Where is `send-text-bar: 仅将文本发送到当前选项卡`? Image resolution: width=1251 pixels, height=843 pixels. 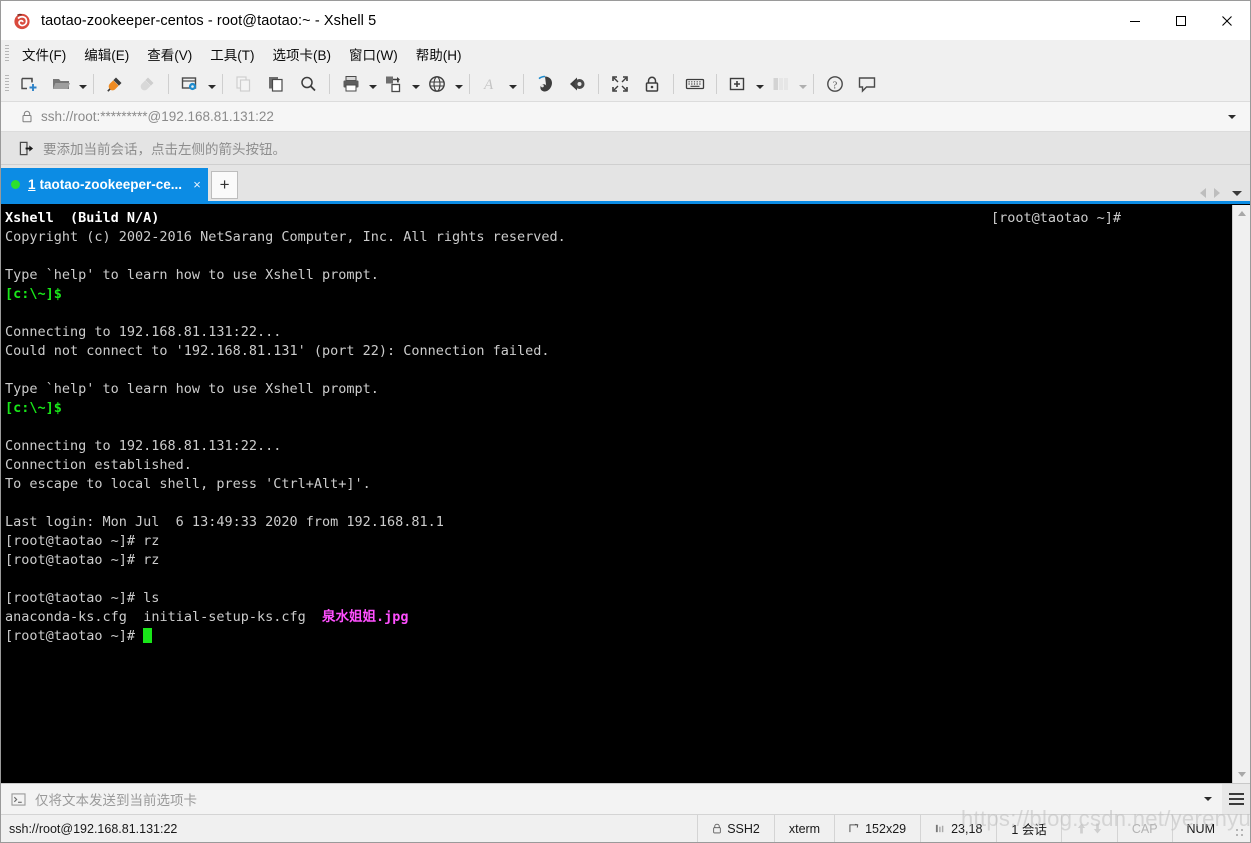
send-text-bar: 仅将文本发送到当前选项卡 is located at coordinates (625, 798).